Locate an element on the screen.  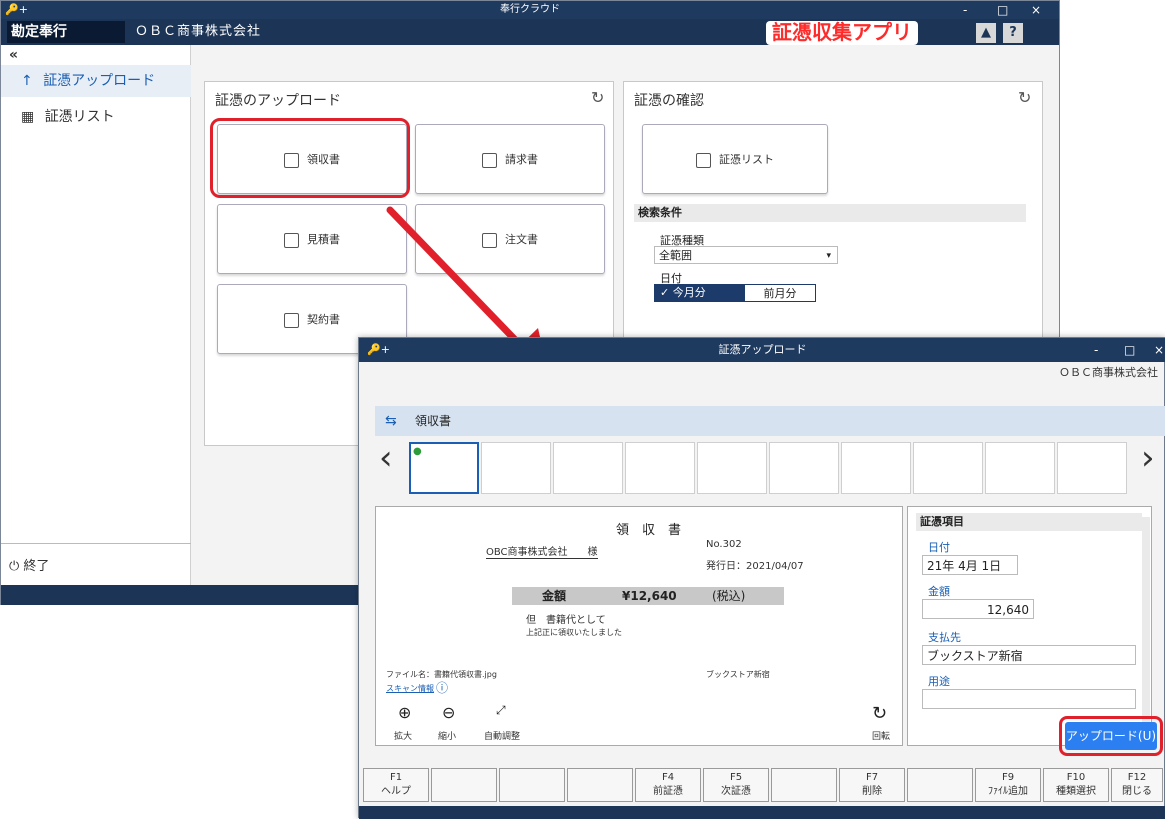
receipt-no: No.302 is located at coordinates (724, 544).